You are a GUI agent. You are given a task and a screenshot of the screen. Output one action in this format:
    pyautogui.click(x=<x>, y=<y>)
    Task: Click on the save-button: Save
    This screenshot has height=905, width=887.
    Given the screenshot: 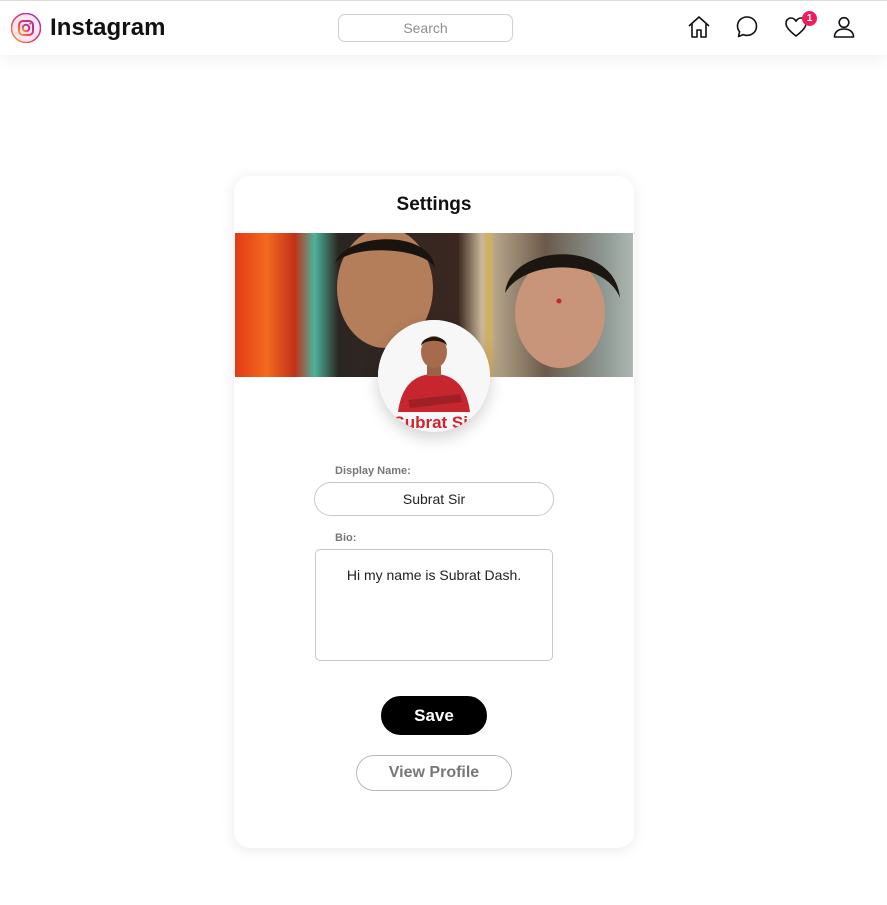 What is the action you would take?
    pyautogui.click(x=434, y=715)
    